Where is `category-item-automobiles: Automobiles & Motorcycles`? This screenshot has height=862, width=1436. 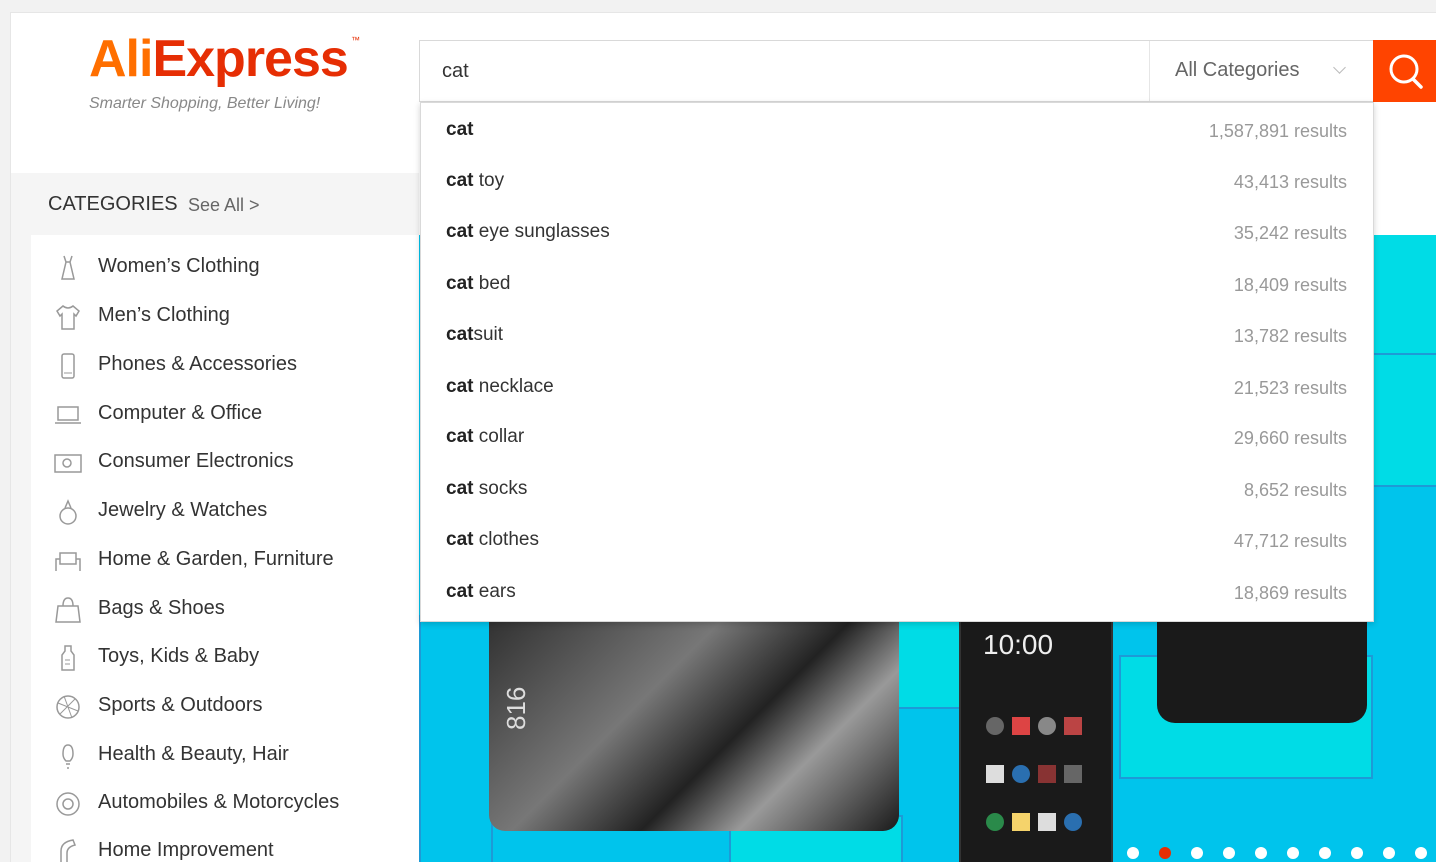 category-item-automobiles: Automobiles & Motorcycles is located at coordinates (225, 802).